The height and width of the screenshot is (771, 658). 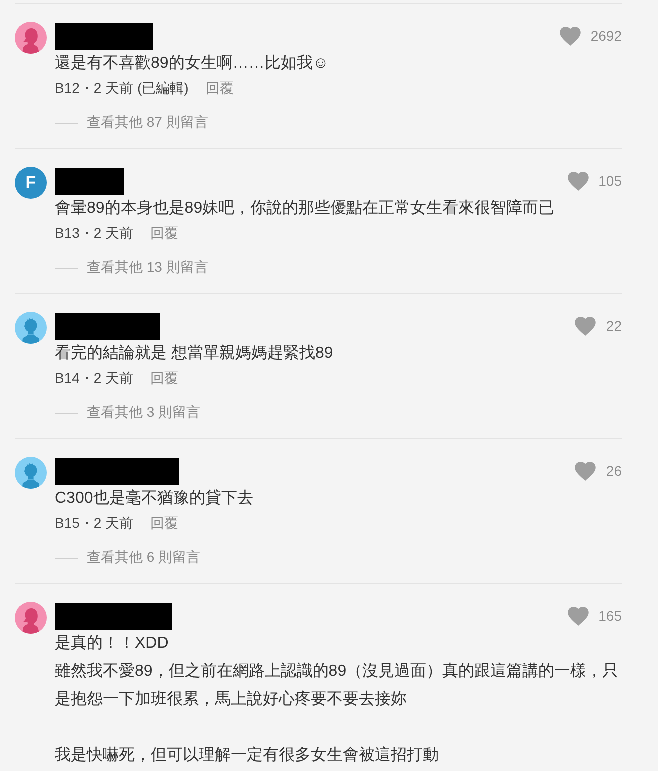 I want to click on comment-text: 看完的結論就是 想當單親媽媽趕緊找89, so click(x=194, y=354).